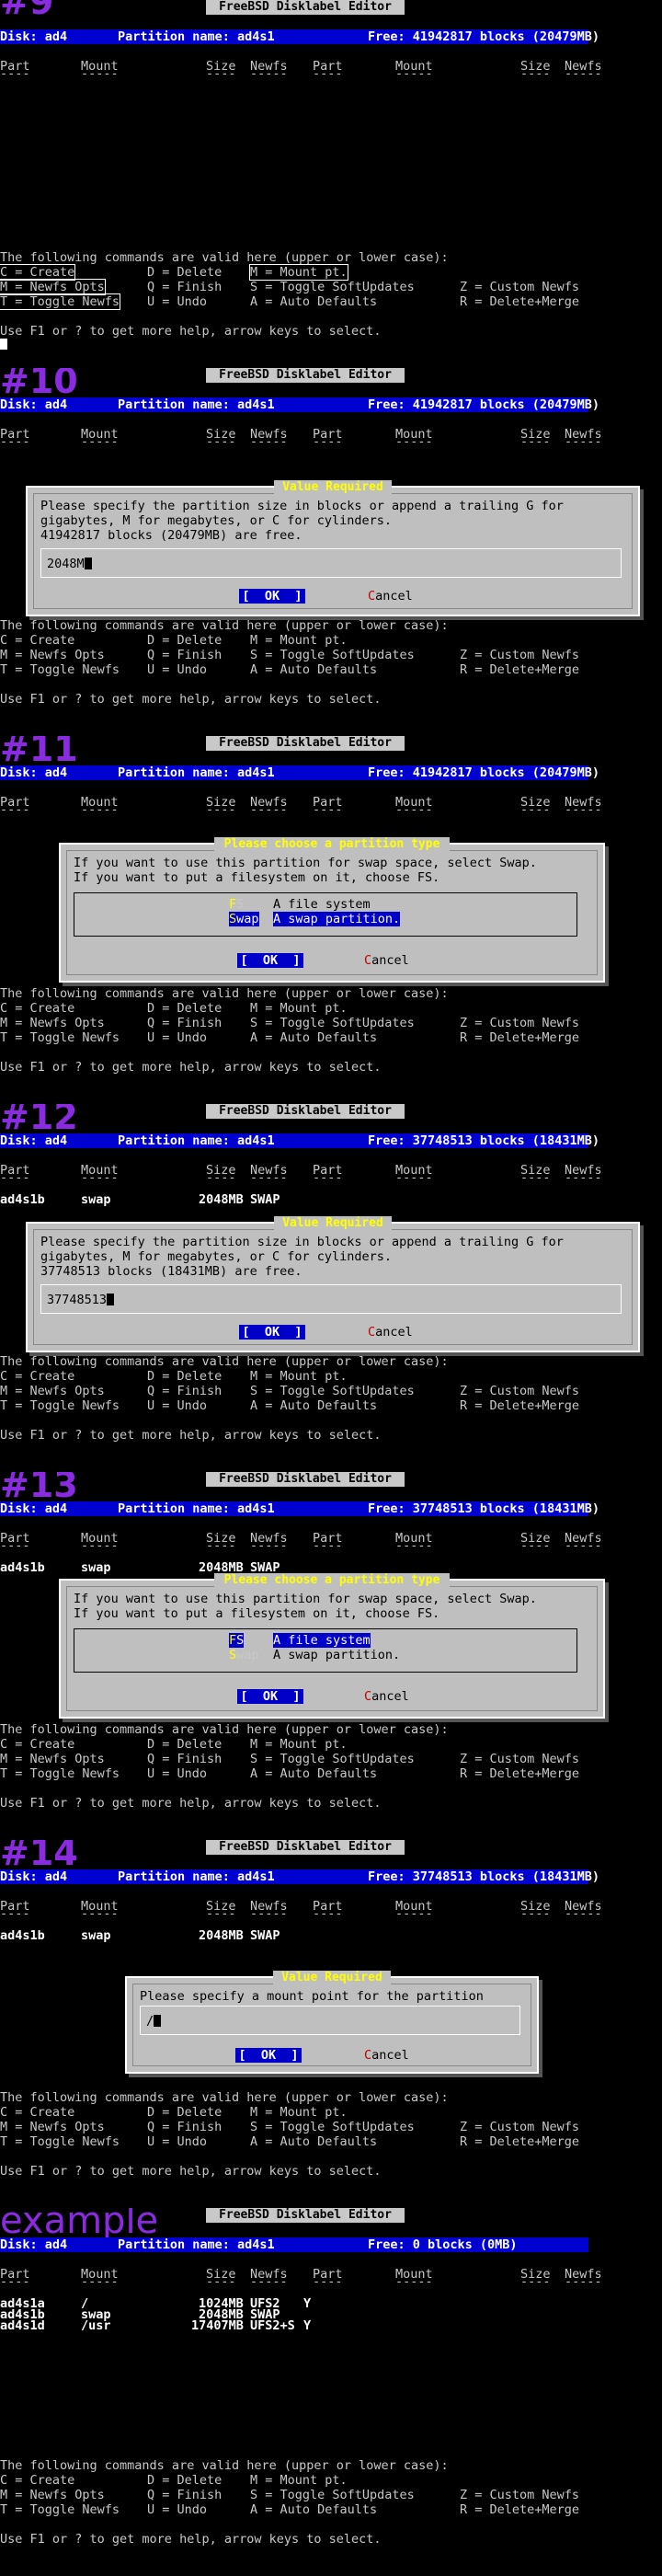  What do you see at coordinates (330, 2020) in the screenshot?
I see `mount-point-input: /` at bounding box center [330, 2020].